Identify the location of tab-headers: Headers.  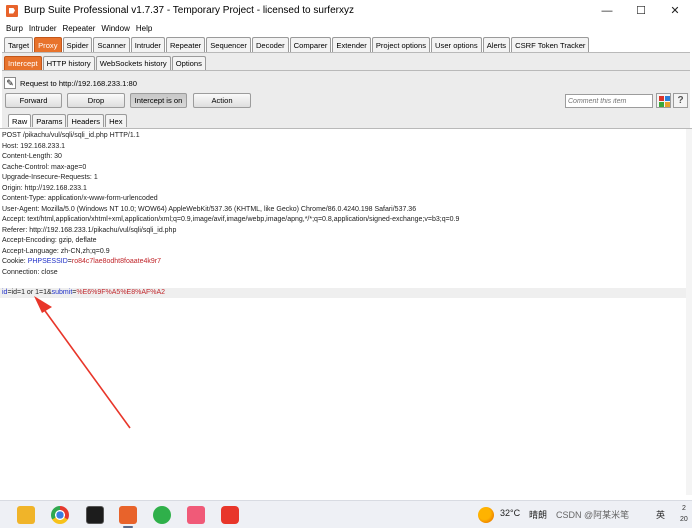
(86, 120).